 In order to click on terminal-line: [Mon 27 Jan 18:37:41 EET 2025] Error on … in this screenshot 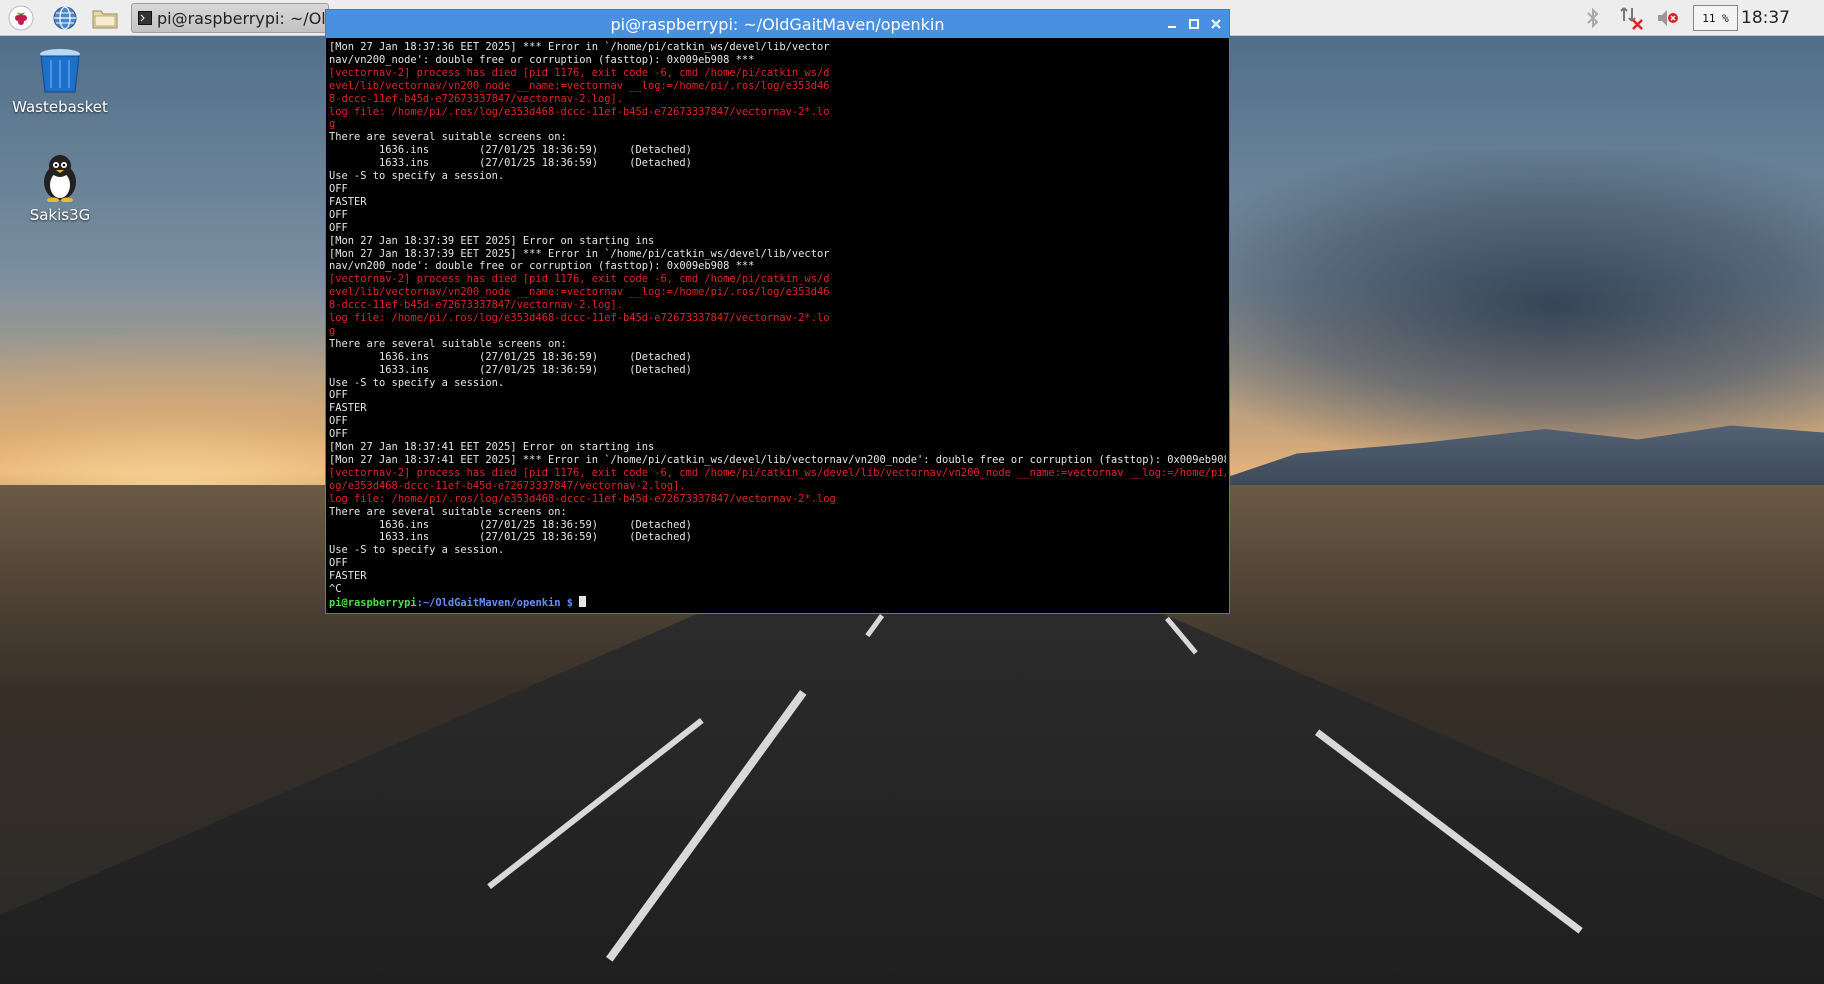, I will do `click(492, 447)`.